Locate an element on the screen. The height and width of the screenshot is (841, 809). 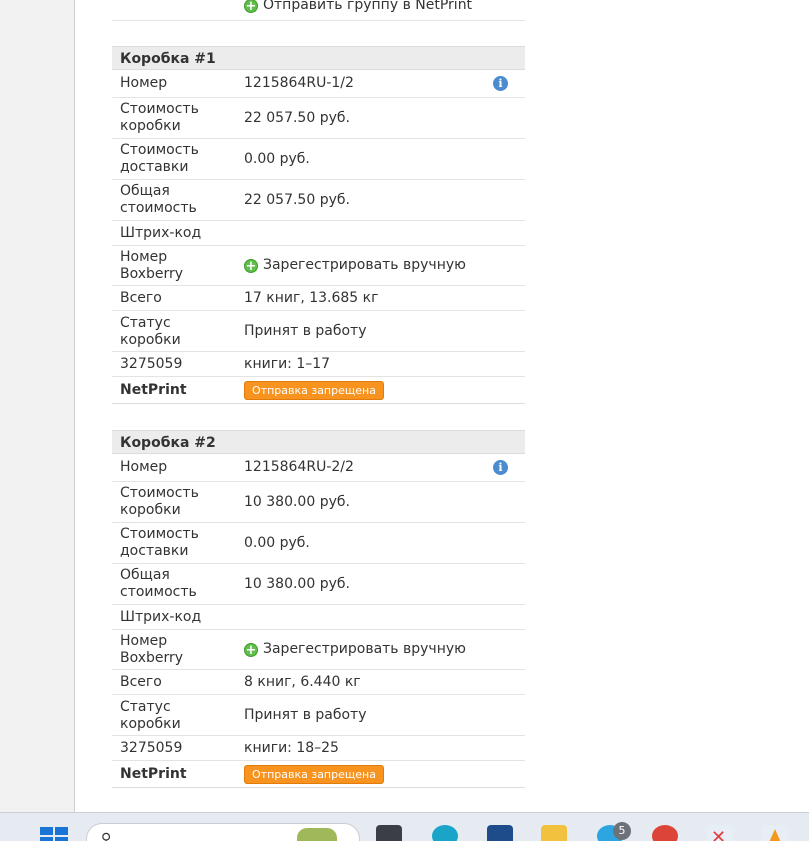
send-group-link: + Отправить группу в NetPrint is located at coordinates (358, 7).